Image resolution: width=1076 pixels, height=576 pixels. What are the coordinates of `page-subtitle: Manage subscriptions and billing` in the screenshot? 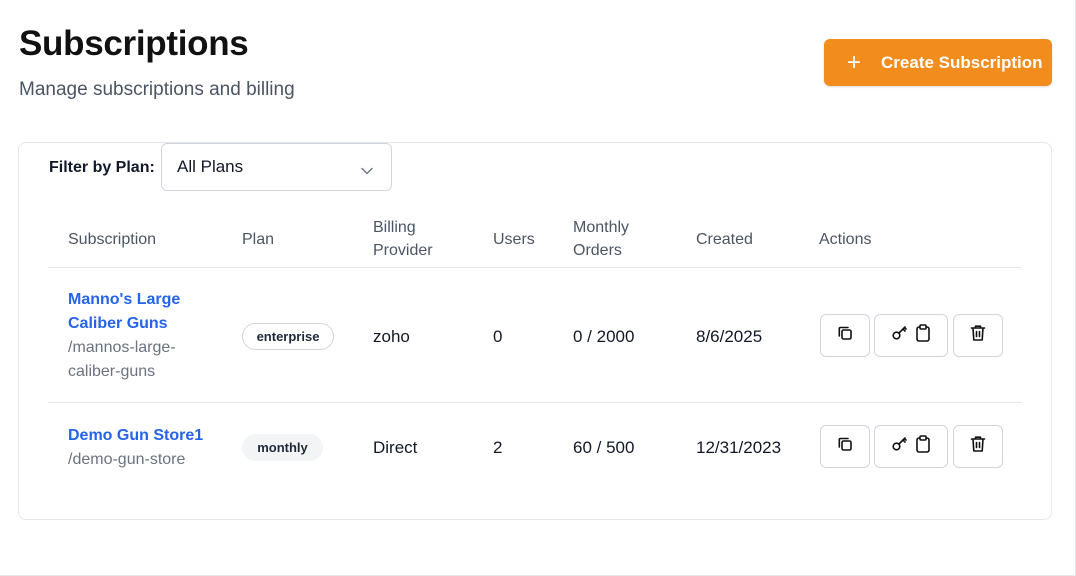 It's located at (157, 89).